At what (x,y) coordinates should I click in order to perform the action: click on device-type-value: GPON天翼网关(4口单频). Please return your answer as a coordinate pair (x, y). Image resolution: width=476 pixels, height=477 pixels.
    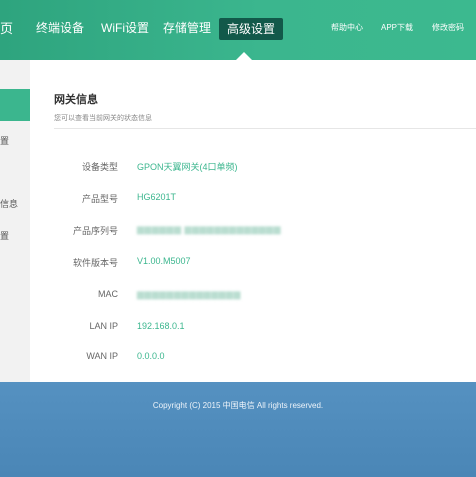
    Looking at the image, I should click on (187, 167).